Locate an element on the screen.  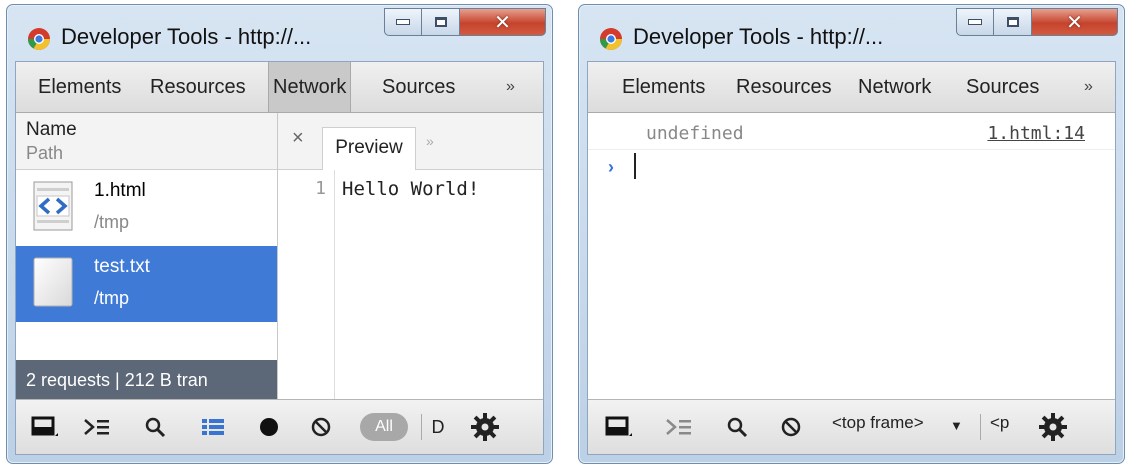
response-preview-panel: × Preview » 1 Hello World! is located at coordinates (410, 256).